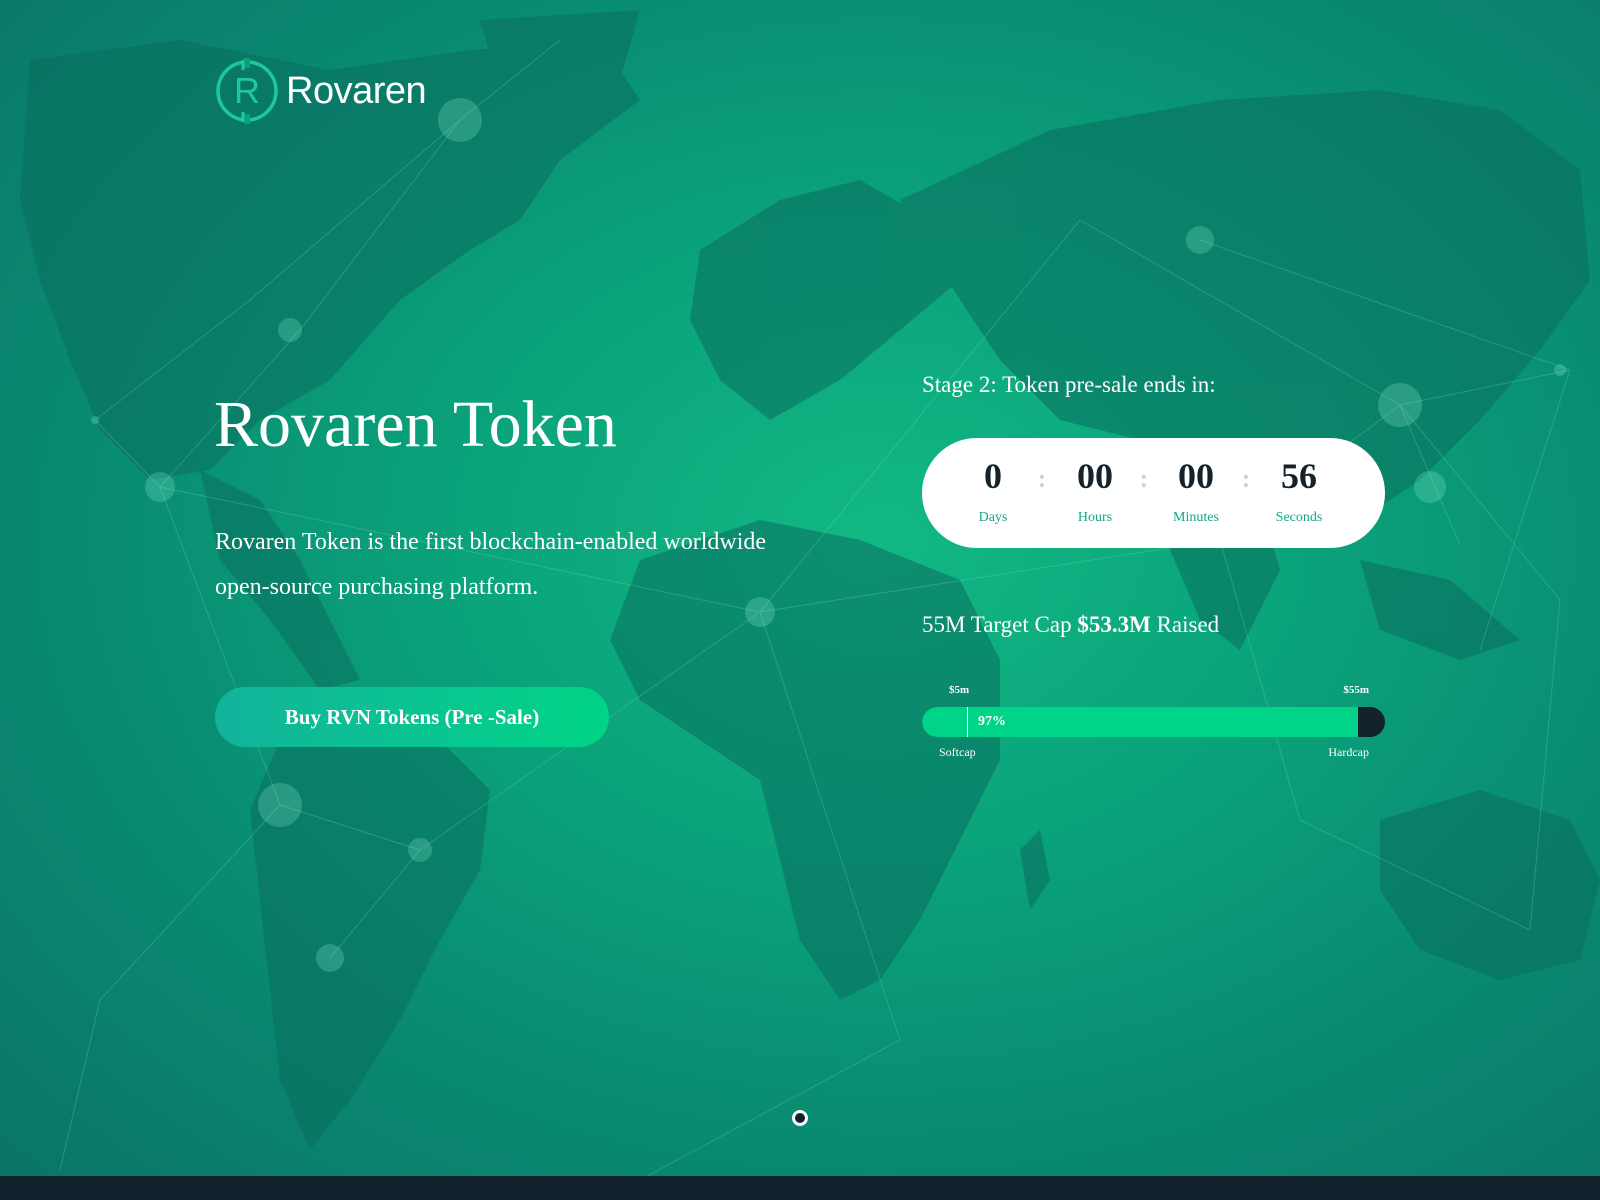  Describe the element at coordinates (1196, 517) in the screenshot. I see `countdown-minutes-label: Minutes` at that location.